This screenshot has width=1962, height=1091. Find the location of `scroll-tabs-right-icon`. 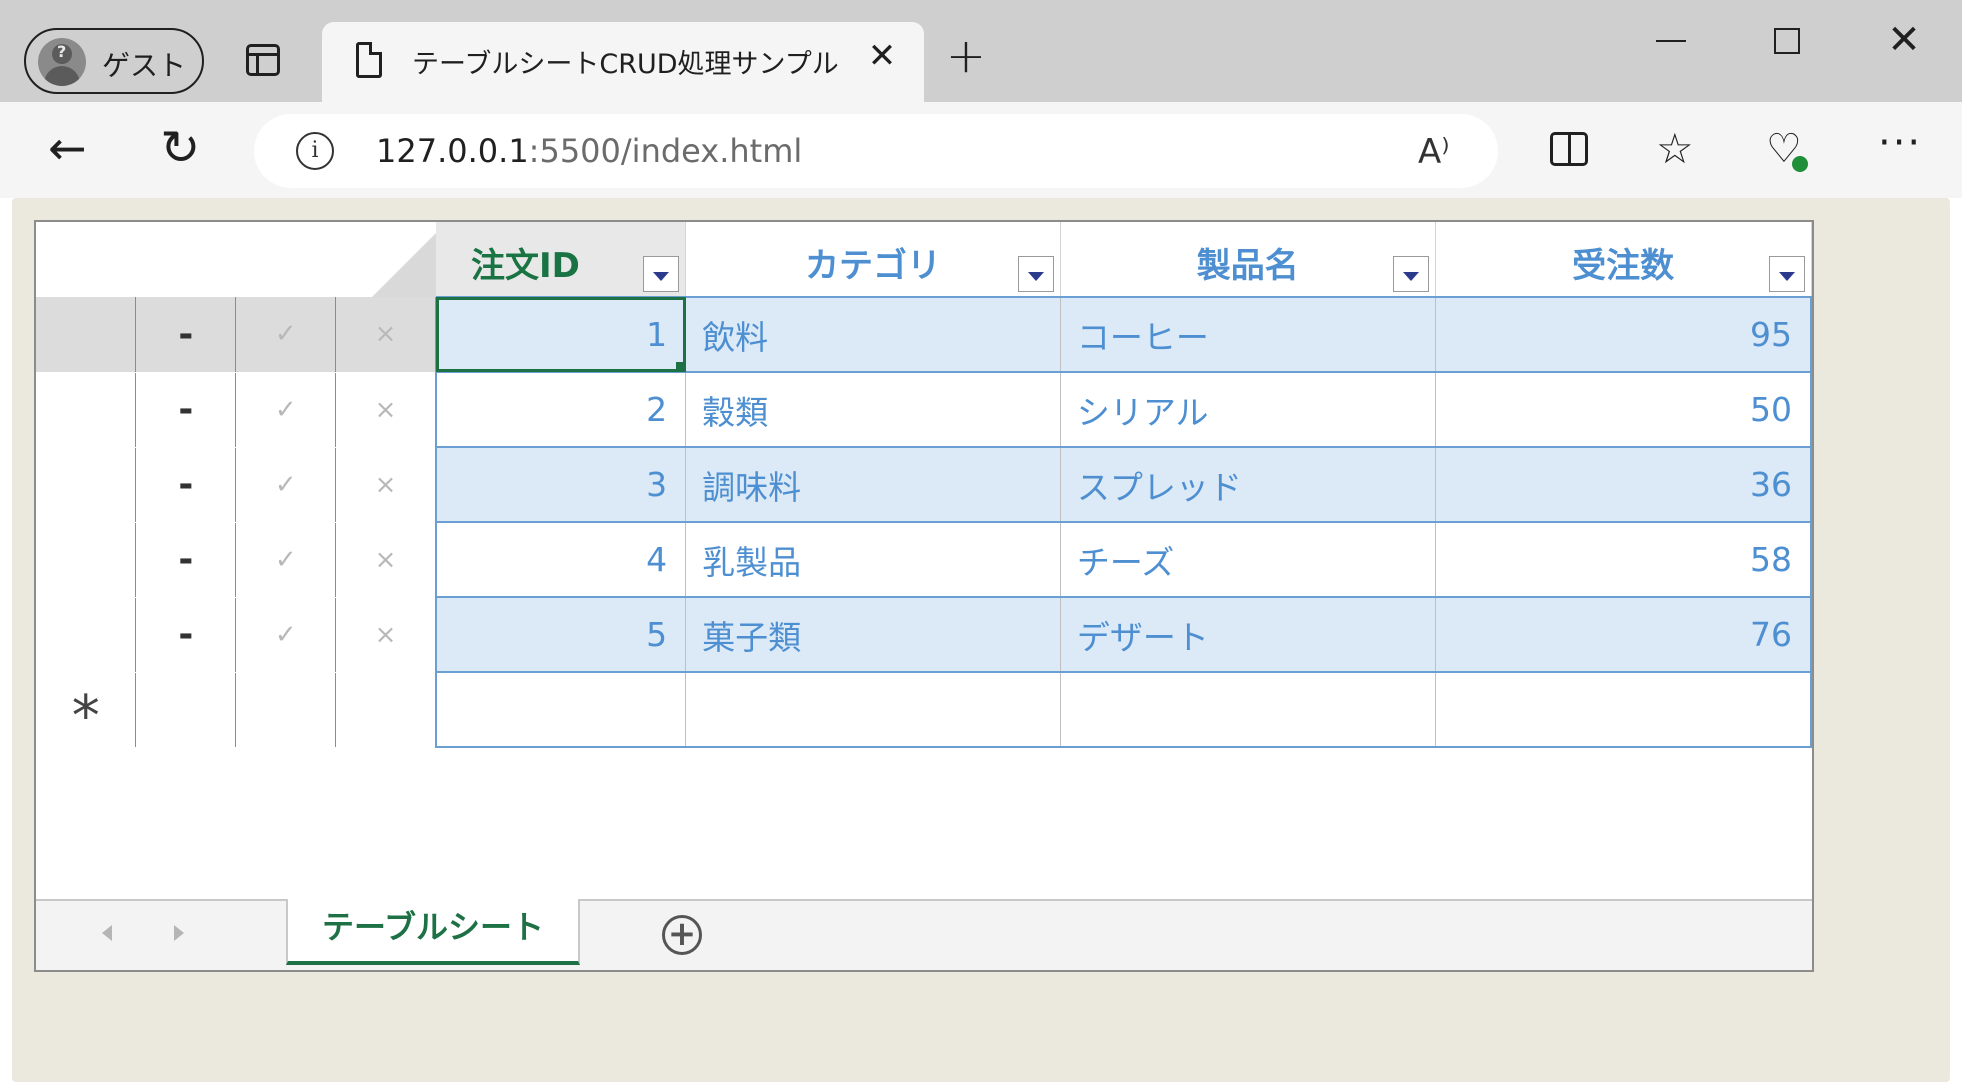

scroll-tabs-right-icon is located at coordinates (179, 933).